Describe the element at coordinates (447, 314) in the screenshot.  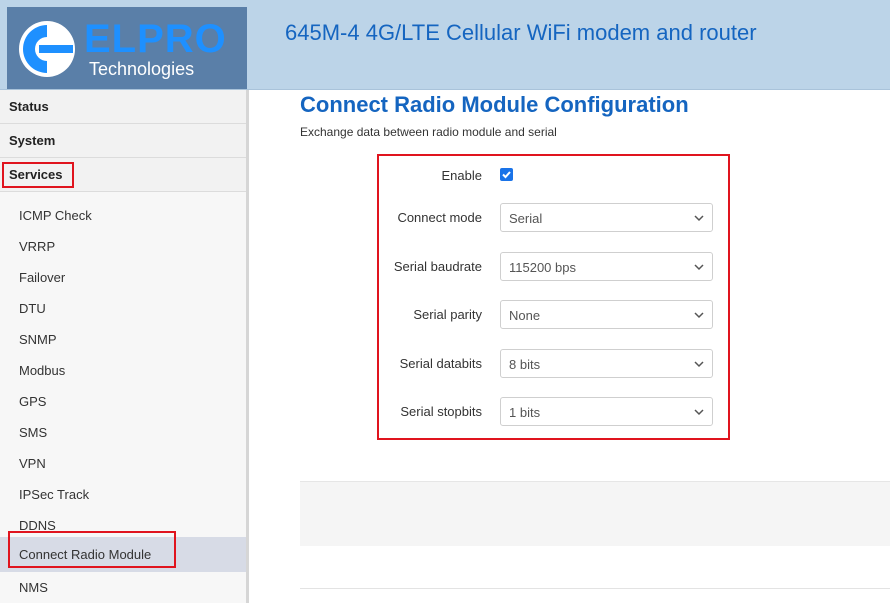
I see `serial-parity-label: Serial parity` at that location.